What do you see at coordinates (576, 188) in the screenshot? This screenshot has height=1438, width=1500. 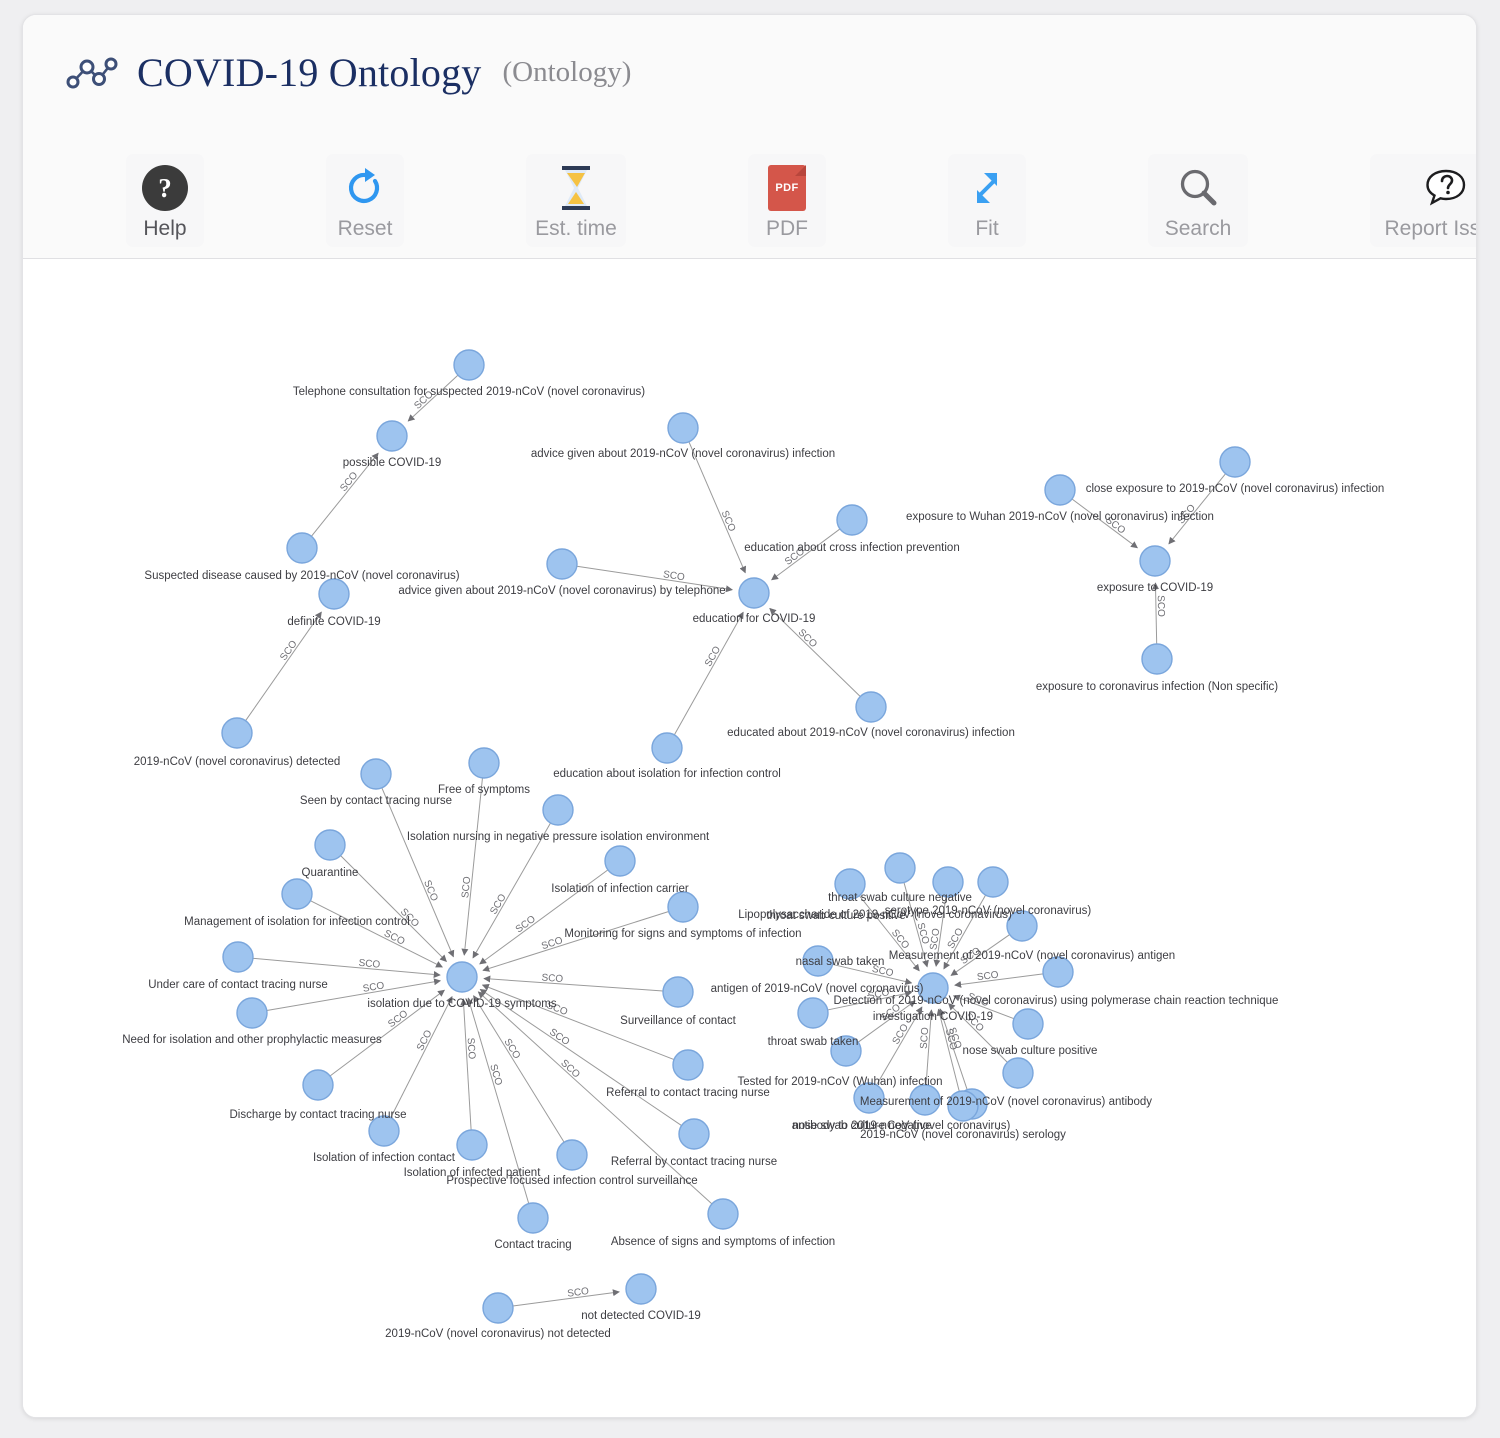 I see `hourglass-icon` at bounding box center [576, 188].